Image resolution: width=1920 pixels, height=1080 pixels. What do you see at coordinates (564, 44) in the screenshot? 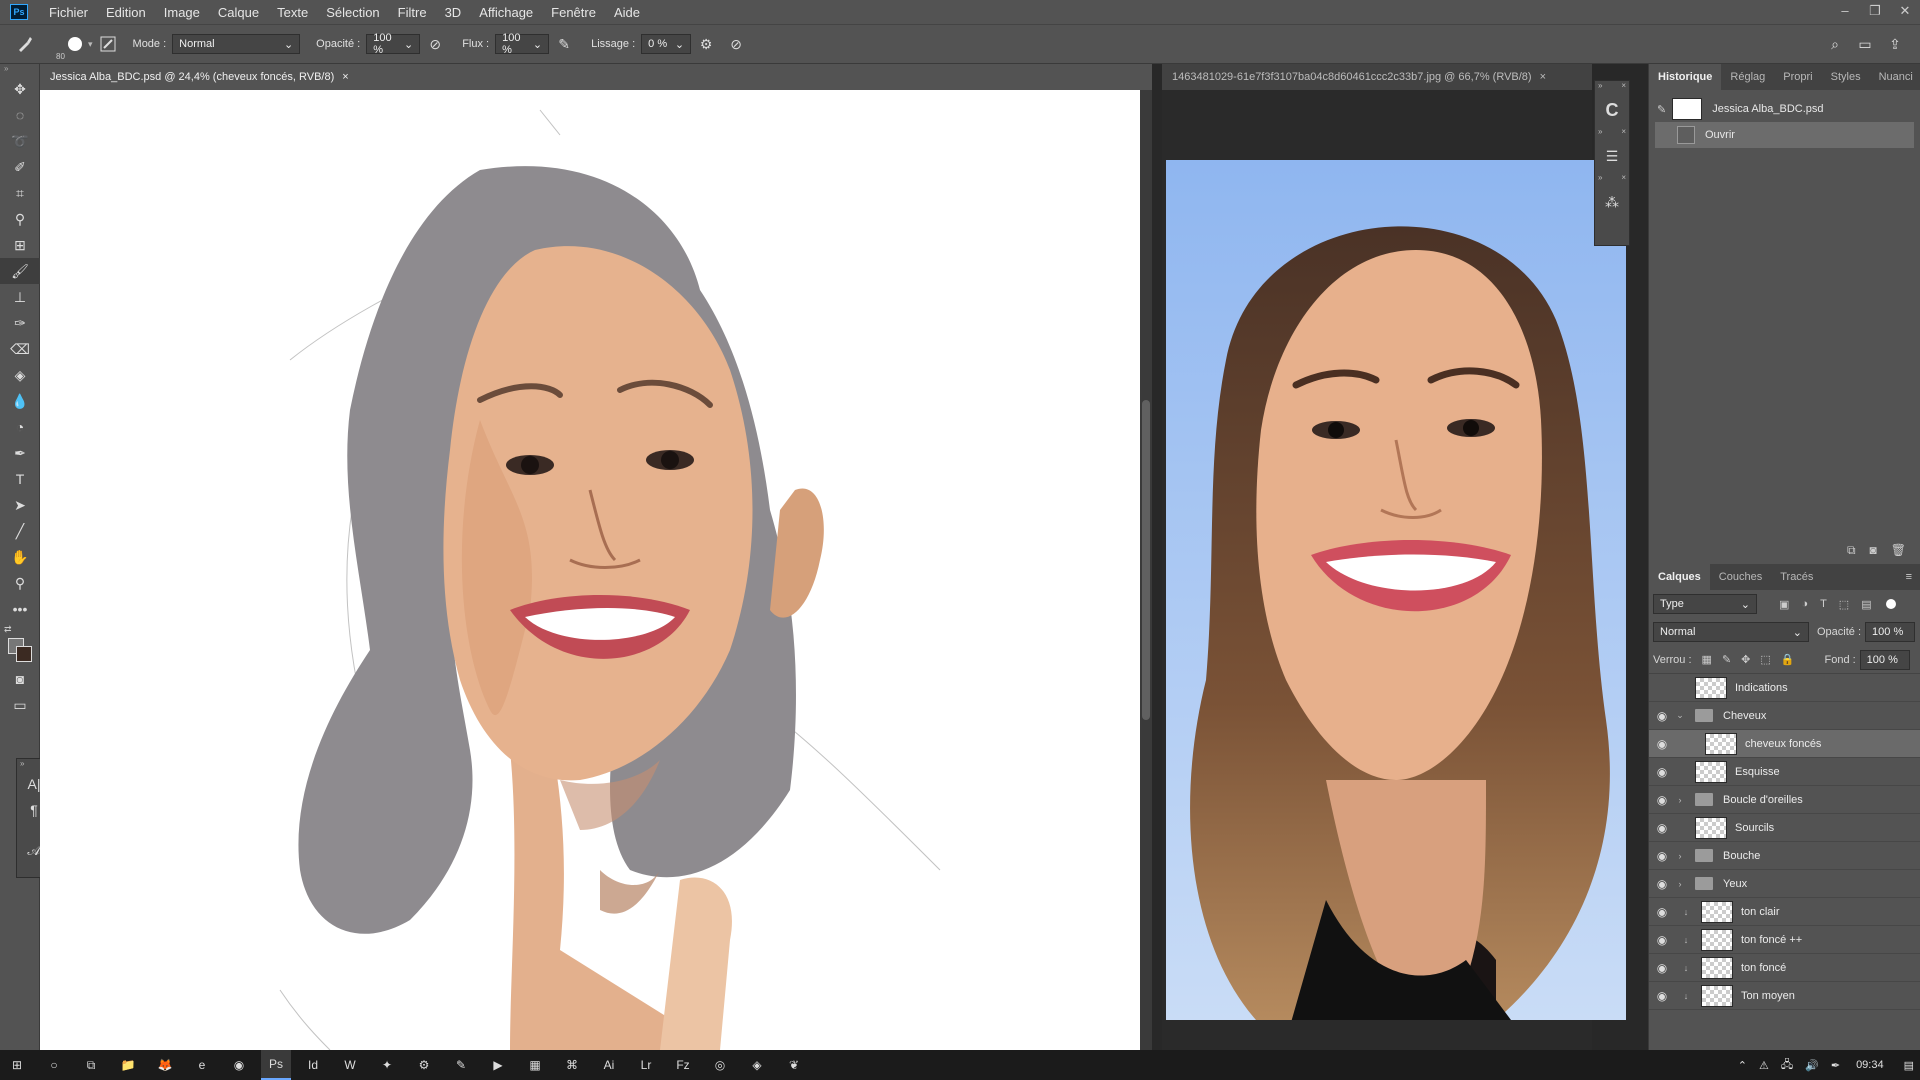
I see `airbrush-icon: ✎` at bounding box center [564, 44].